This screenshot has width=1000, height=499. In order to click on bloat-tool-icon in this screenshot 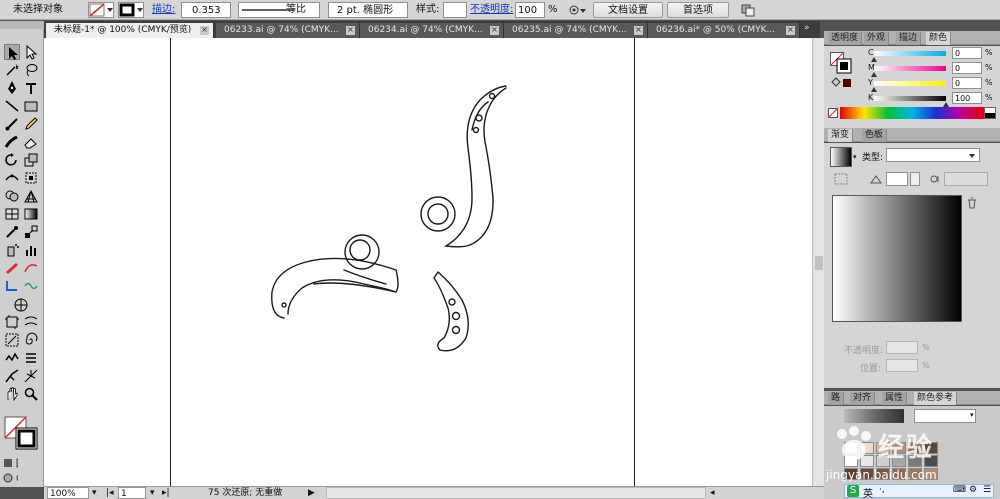, I will do `click(31, 358)`.